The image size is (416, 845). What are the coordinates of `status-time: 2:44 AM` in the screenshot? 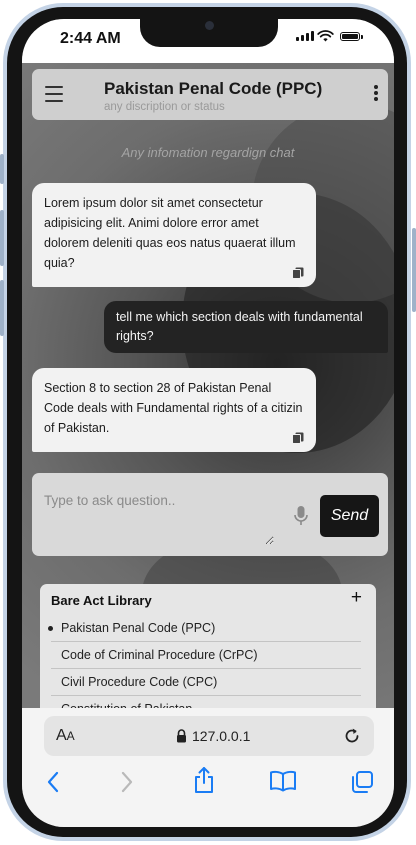 It's located at (90, 38).